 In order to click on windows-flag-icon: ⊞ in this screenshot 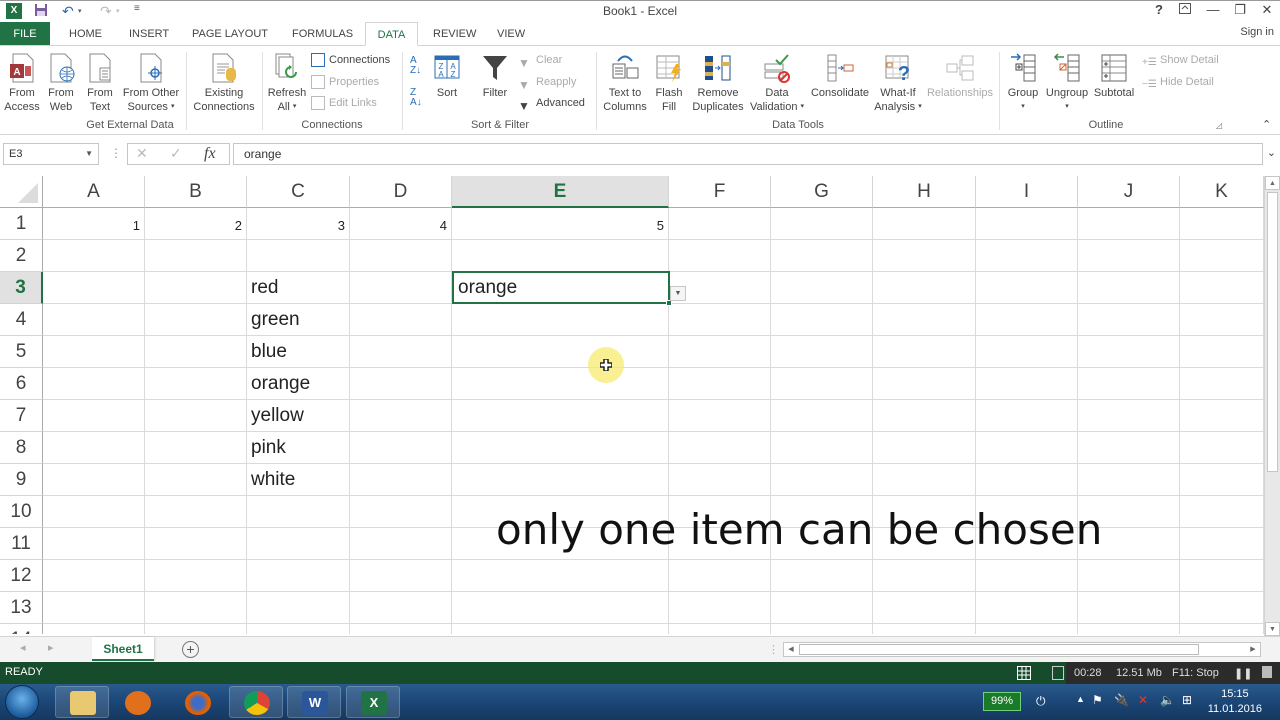, I will do `click(1187, 700)`.